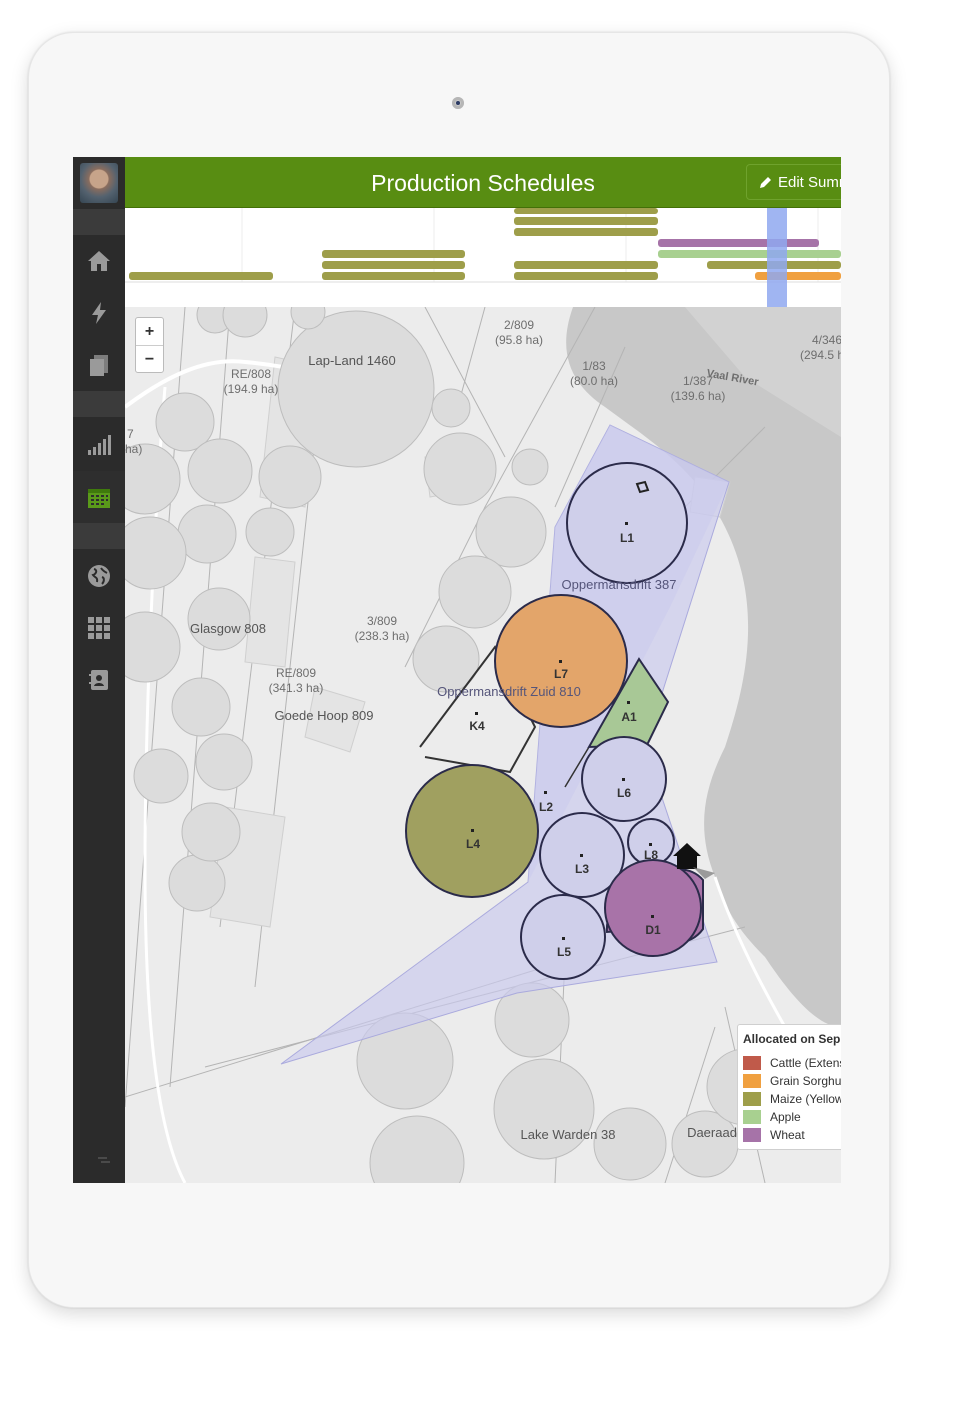 This screenshot has height=1410, width=973. Describe the element at coordinates (792, 1039) in the screenshot. I see `legend-title: Allocated on Sep` at that location.